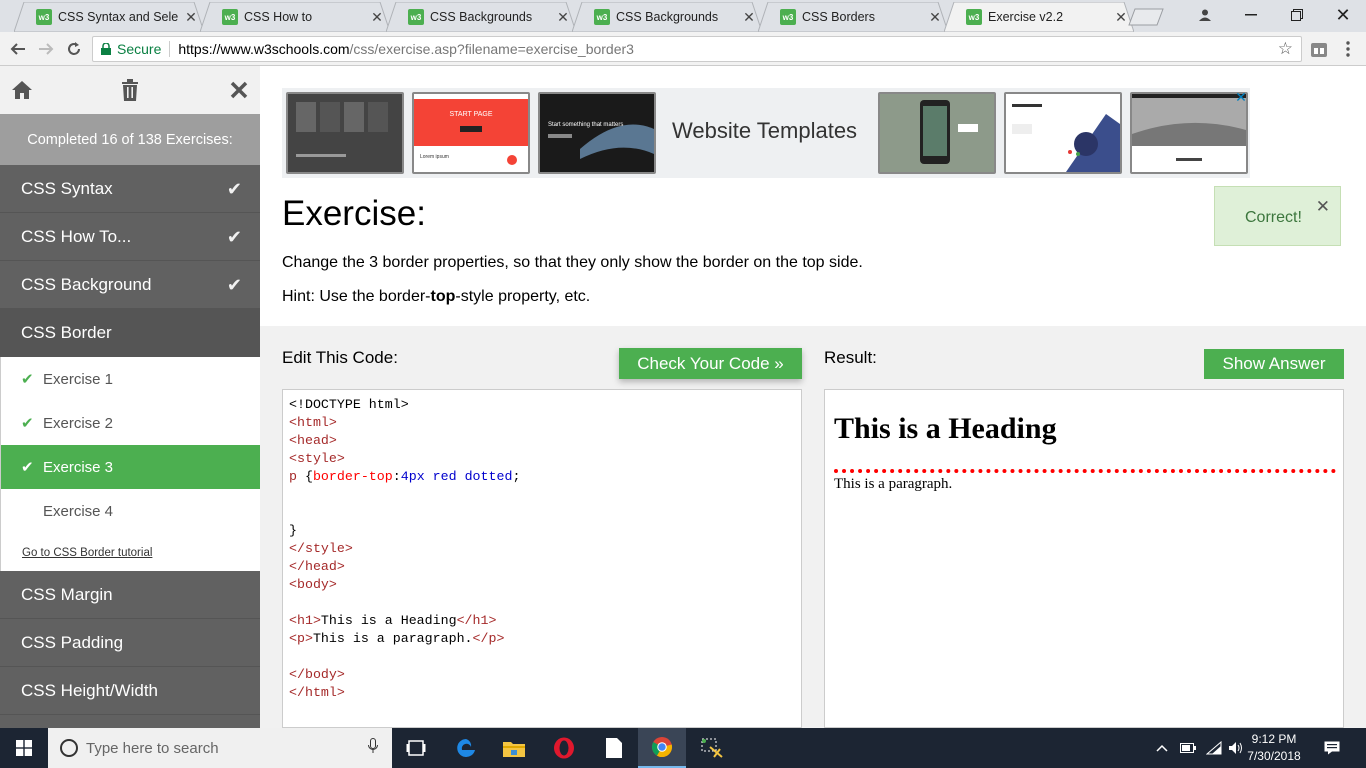 This screenshot has width=1366, height=768. What do you see at coordinates (1323, 207) in the screenshot?
I see `close-notification-icon: ✕` at bounding box center [1323, 207].